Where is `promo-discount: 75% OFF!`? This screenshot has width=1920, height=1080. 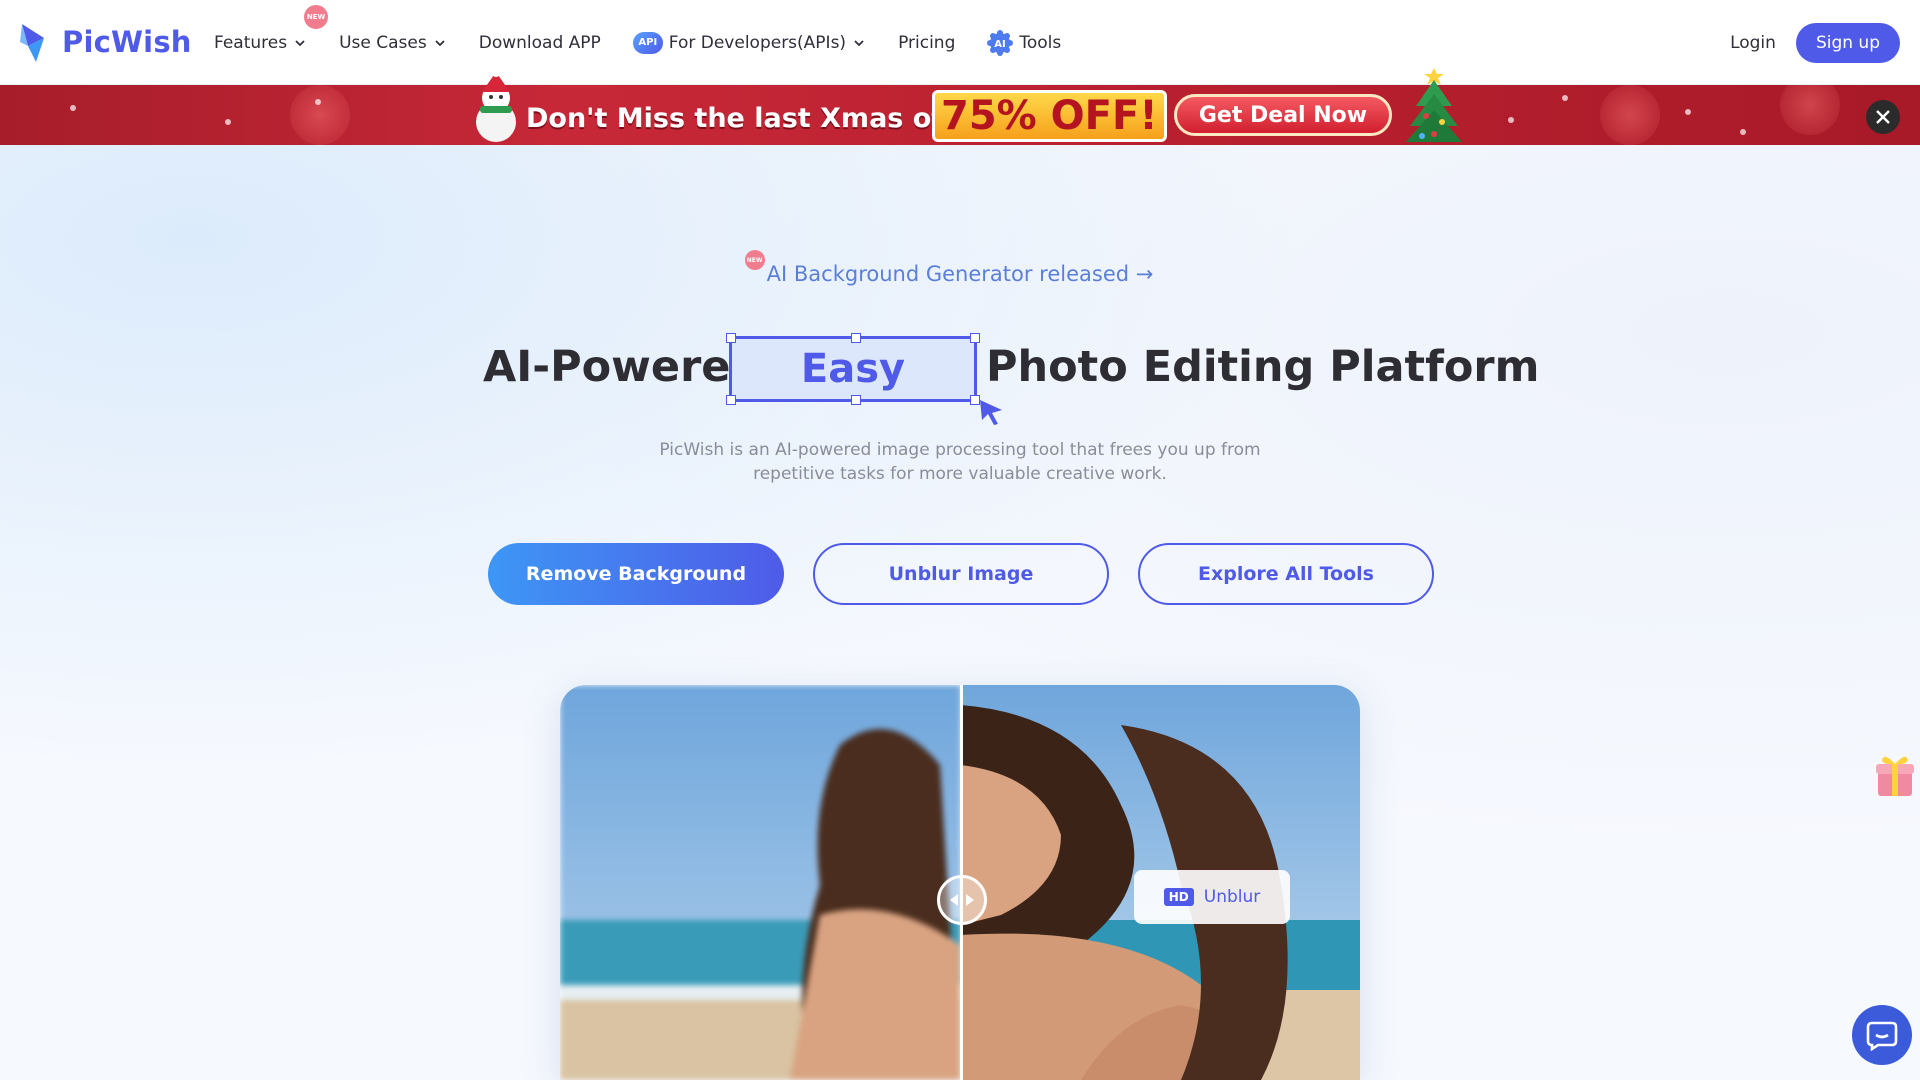
promo-discount: 75% OFF! is located at coordinates (1049, 116).